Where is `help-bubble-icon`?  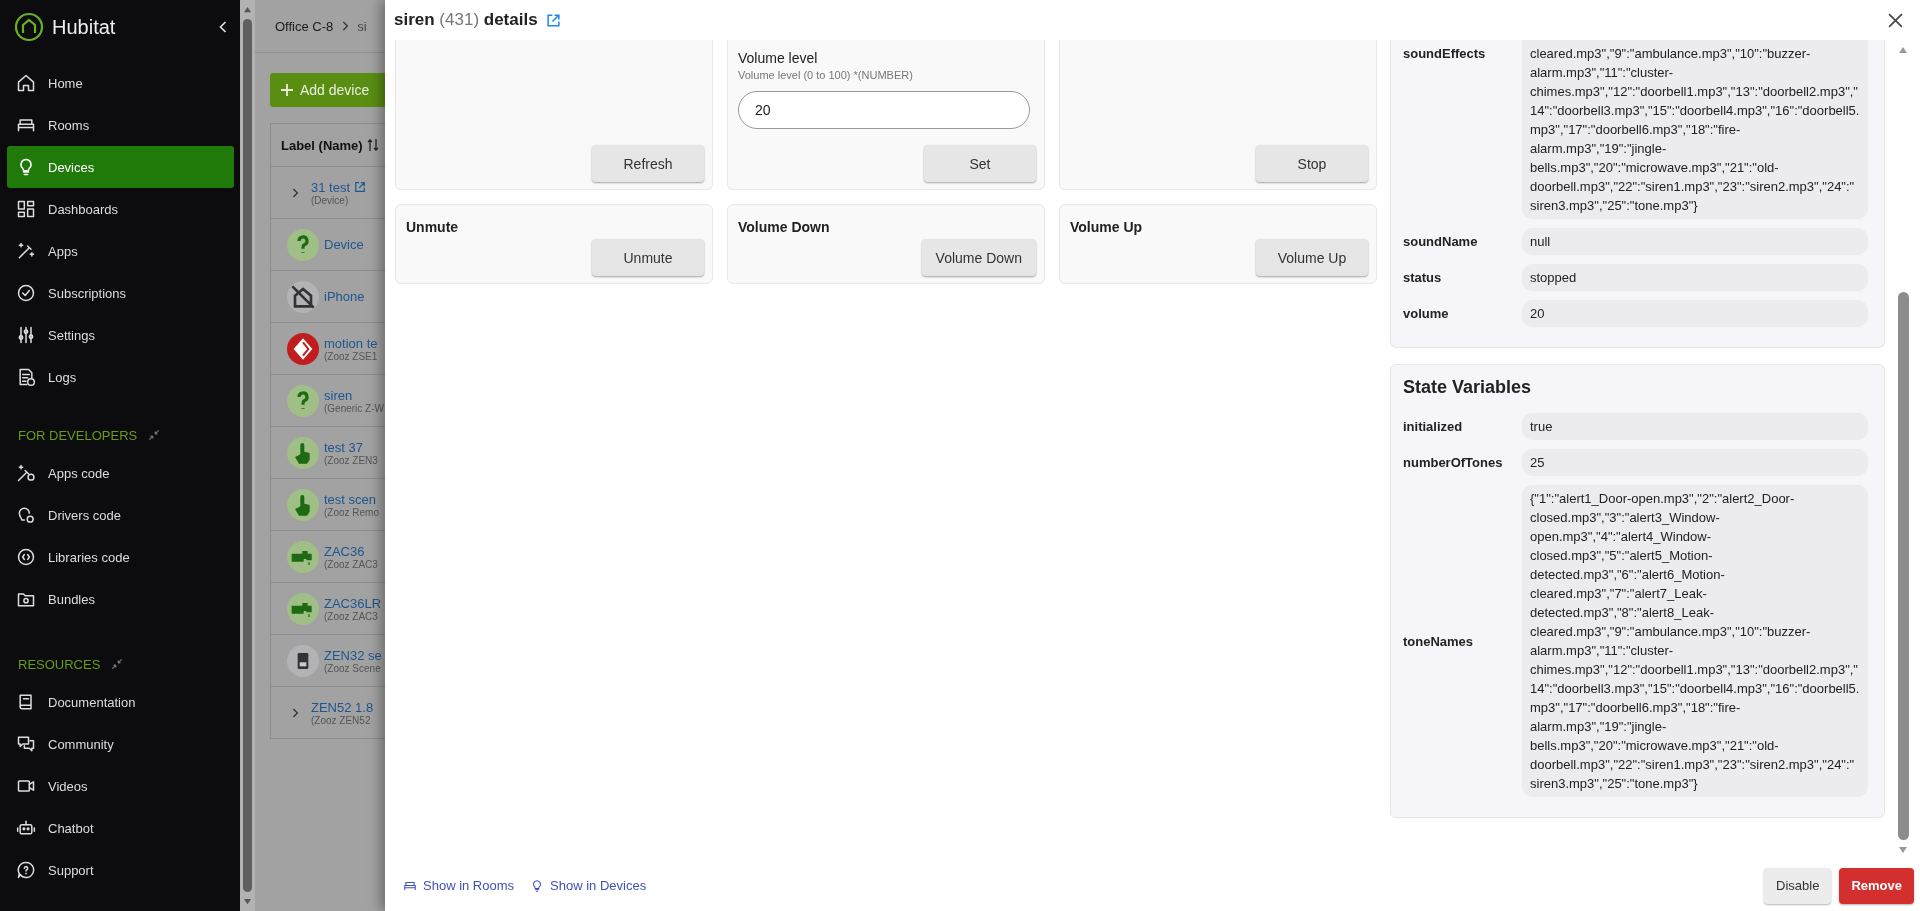
help-bubble-icon is located at coordinates (26, 870).